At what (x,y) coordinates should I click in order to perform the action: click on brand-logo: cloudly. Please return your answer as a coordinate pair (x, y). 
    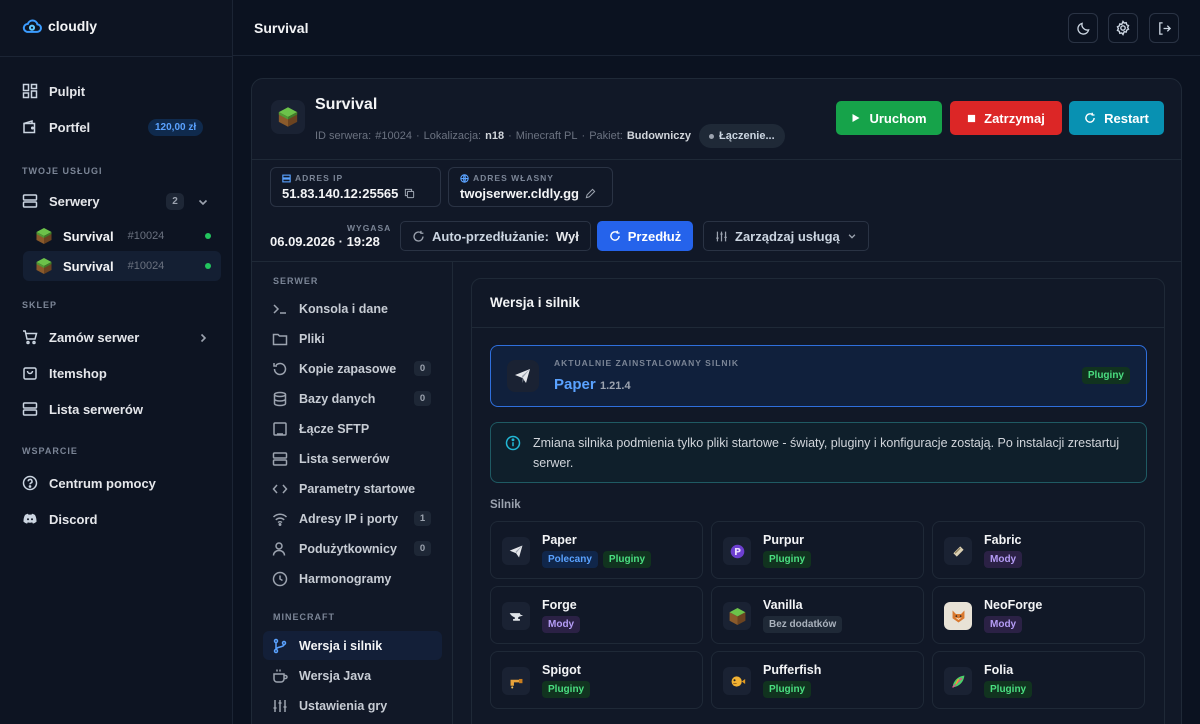
    Looking at the image, I should click on (59, 26).